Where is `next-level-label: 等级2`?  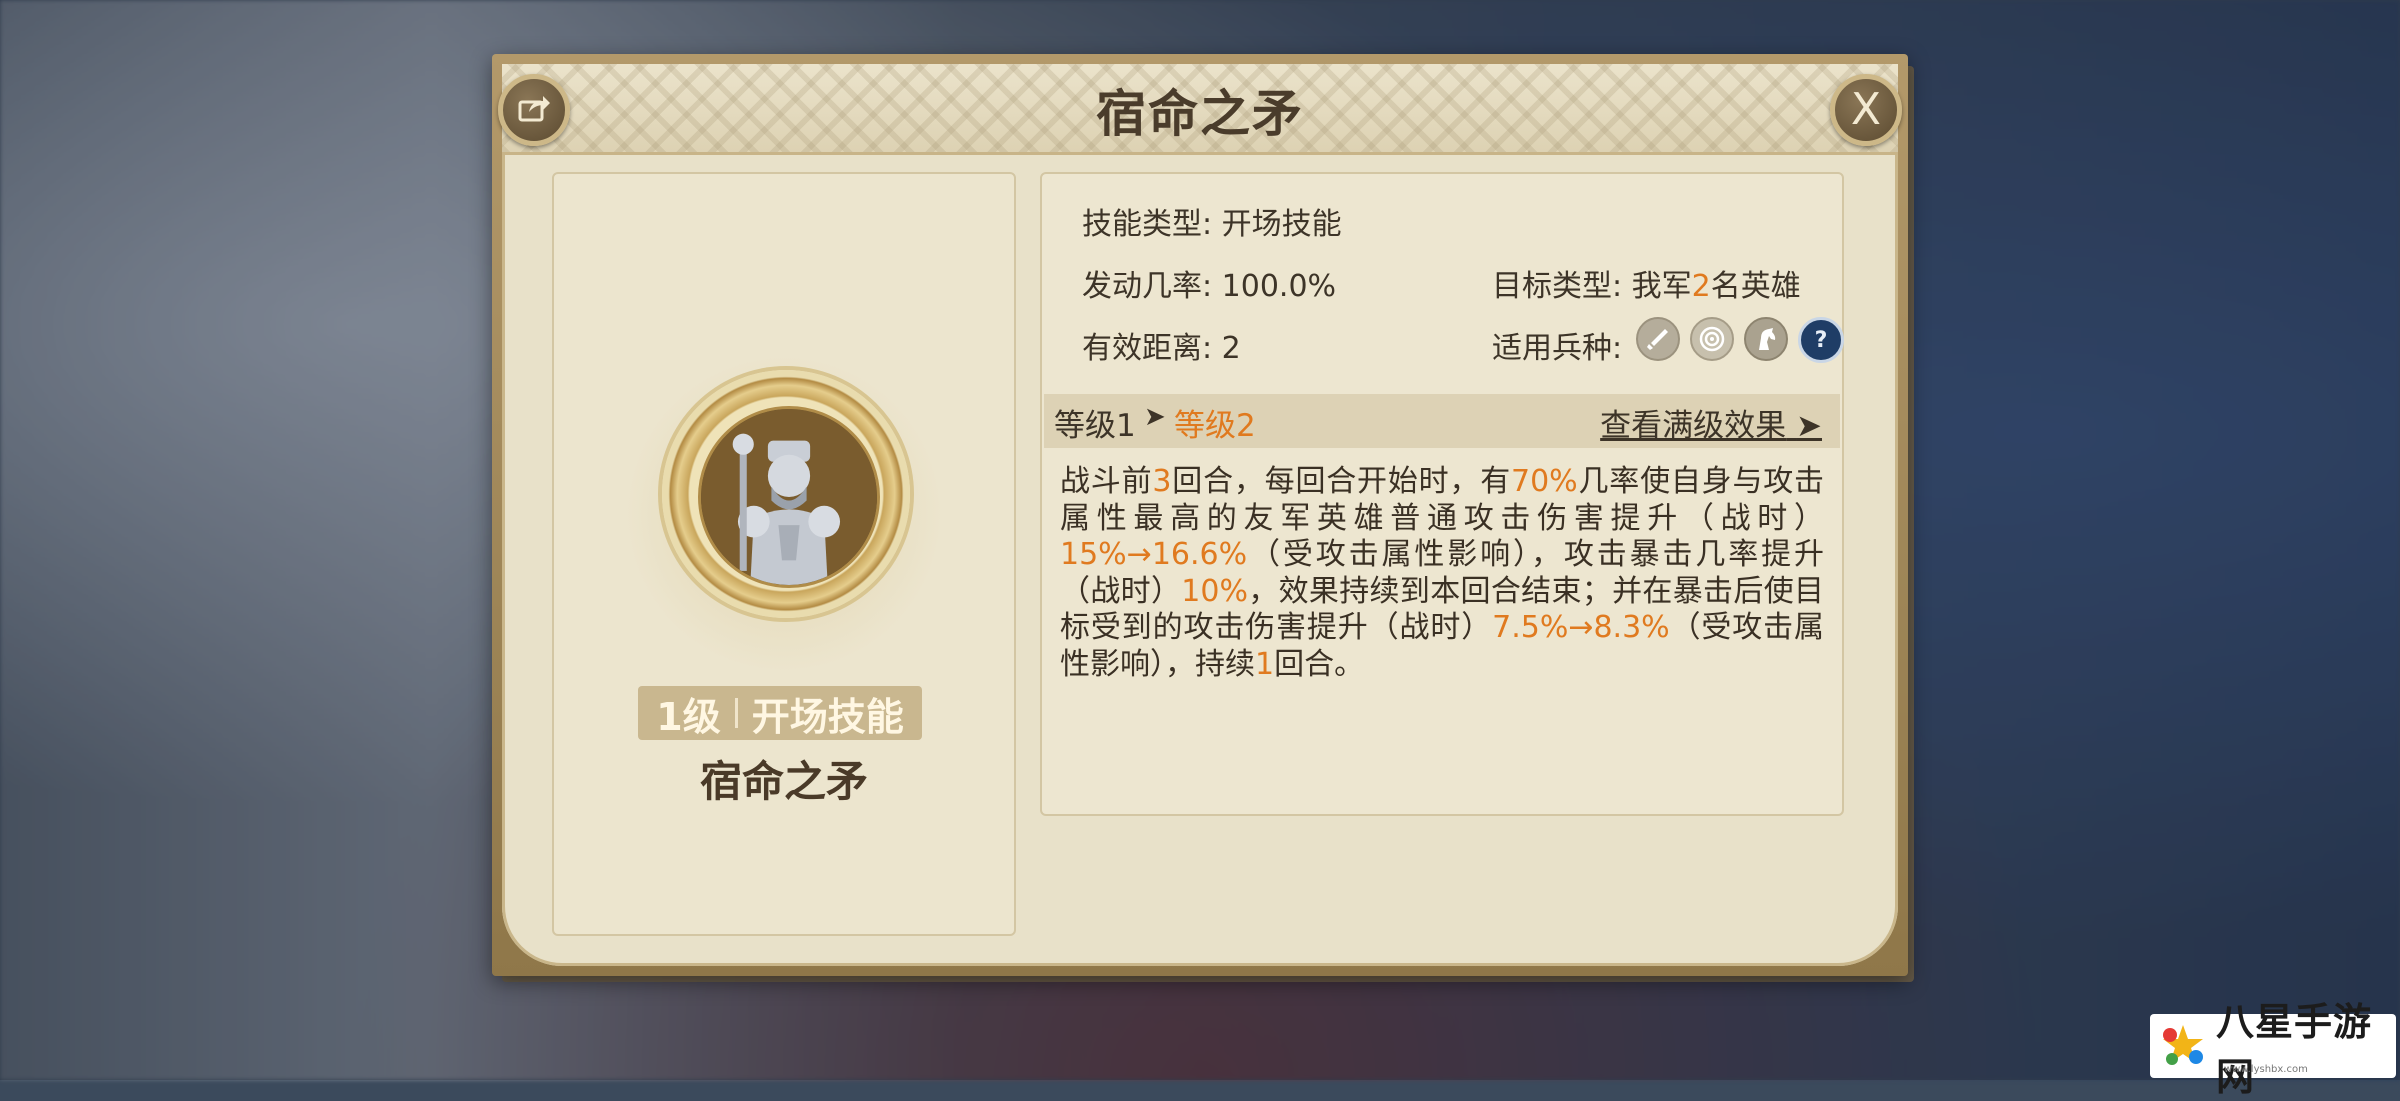 next-level-label: 等级2 is located at coordinates (1215, 426).